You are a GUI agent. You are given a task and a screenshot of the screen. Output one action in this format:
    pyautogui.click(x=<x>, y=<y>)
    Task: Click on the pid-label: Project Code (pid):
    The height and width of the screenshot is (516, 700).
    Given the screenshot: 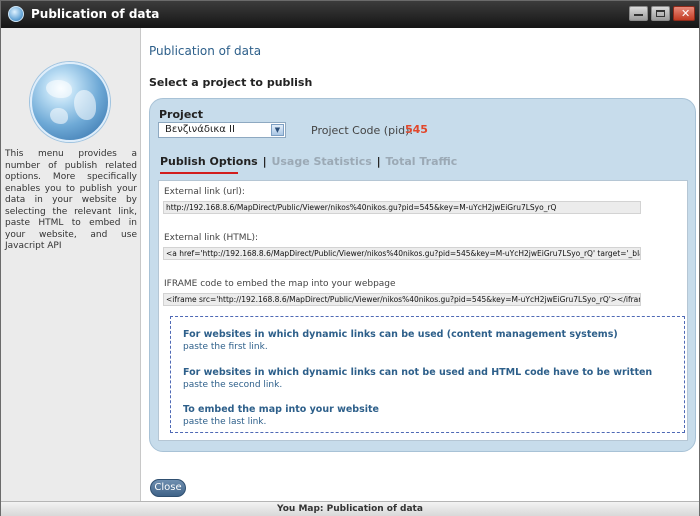 What is the action you would take?
    pyautogui.click(x=362, y=130)
    